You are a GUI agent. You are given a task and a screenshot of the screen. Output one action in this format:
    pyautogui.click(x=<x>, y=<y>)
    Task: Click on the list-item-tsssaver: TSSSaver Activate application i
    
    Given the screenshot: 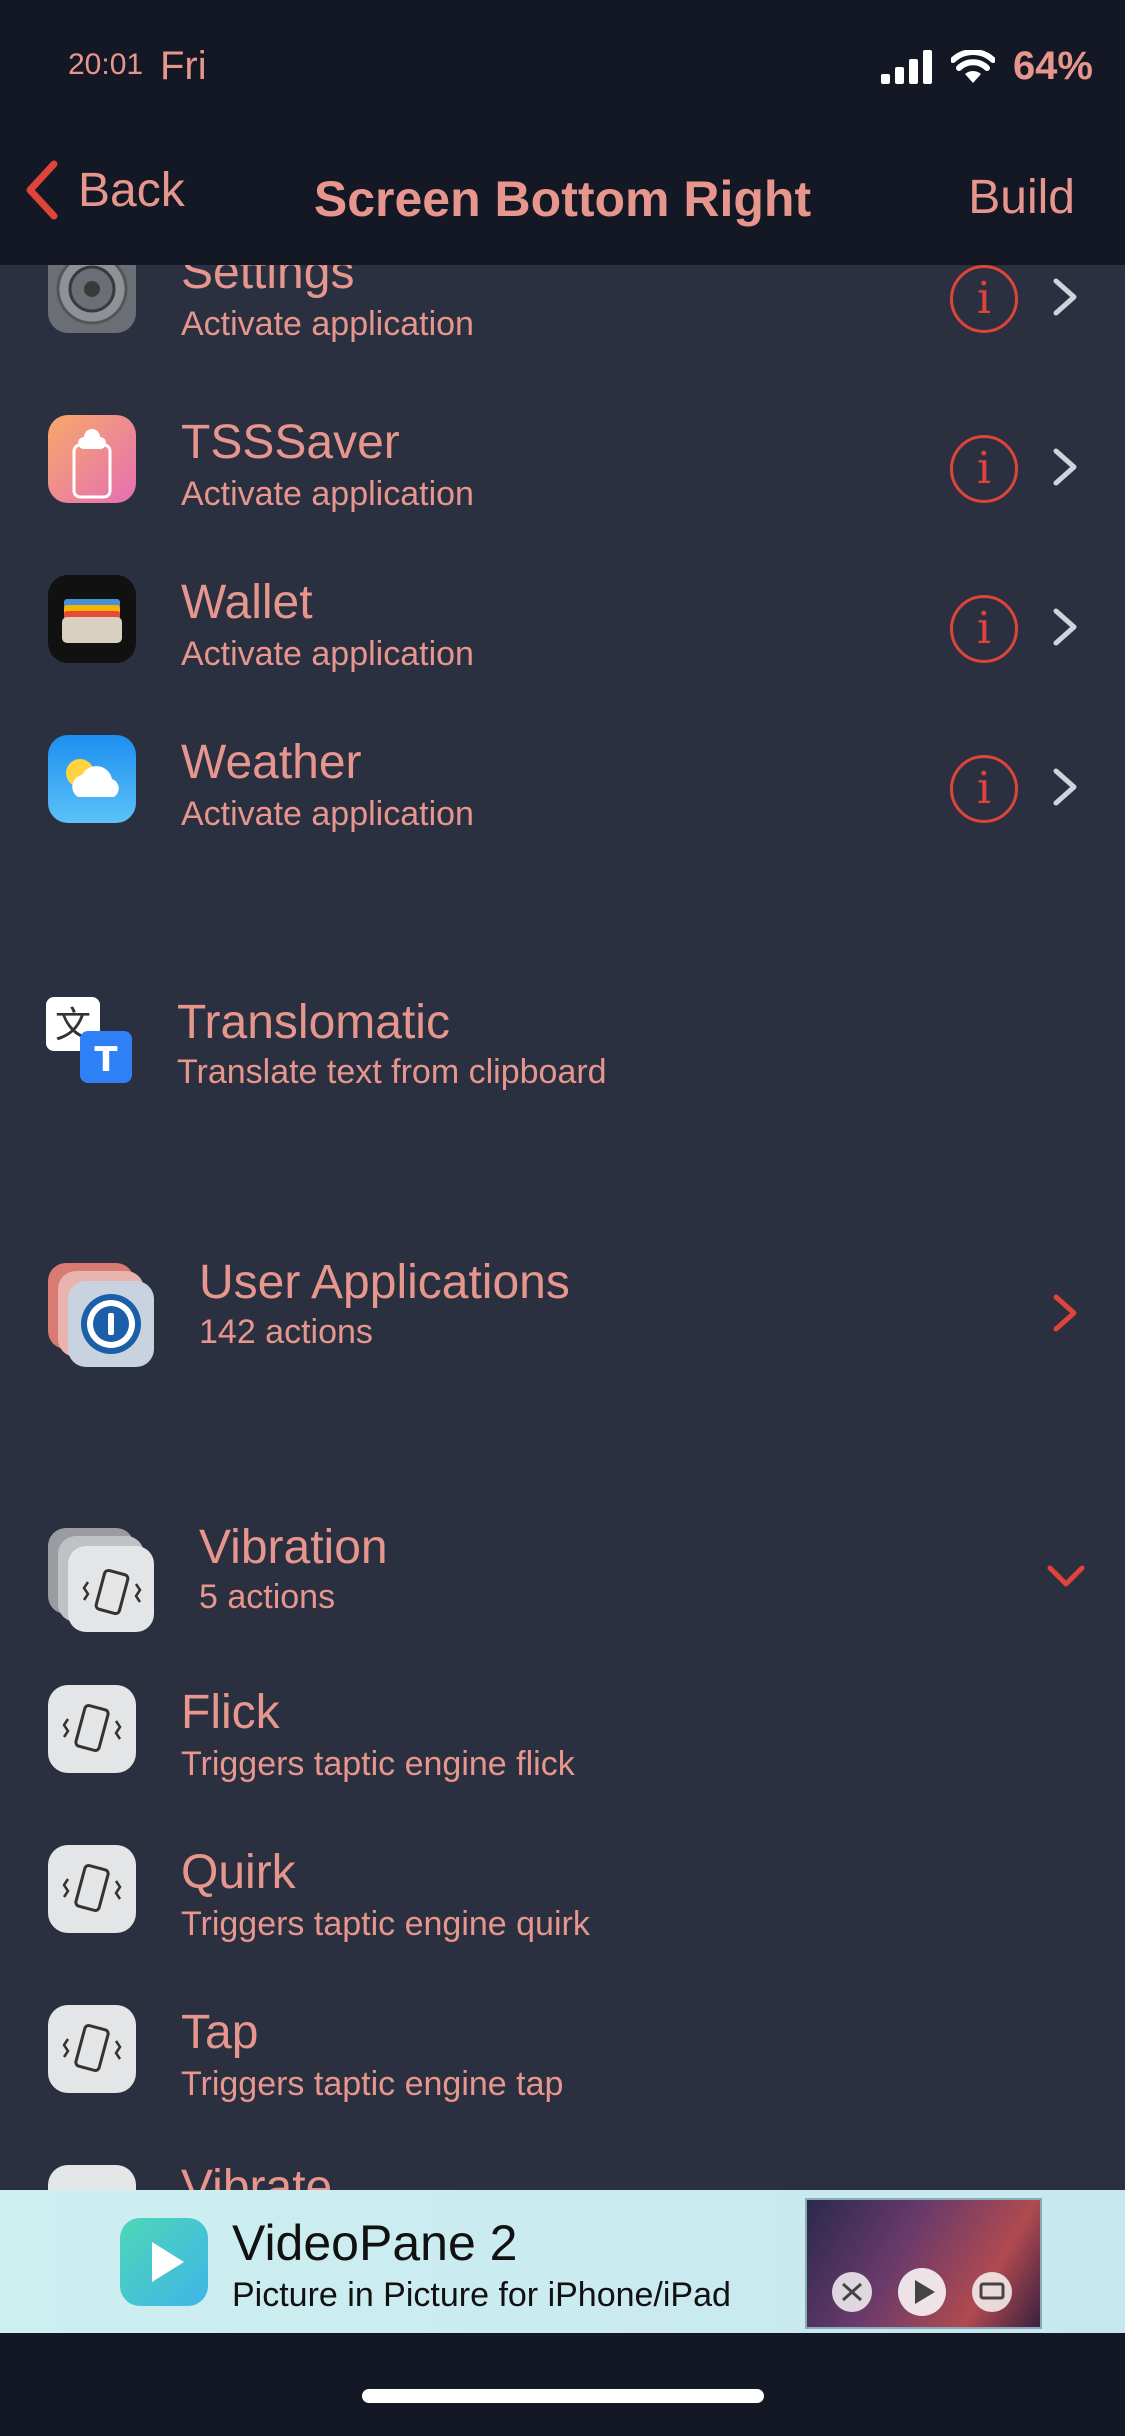 What is the action you would take?
    pyautogui.click(x=562, y=490)
    